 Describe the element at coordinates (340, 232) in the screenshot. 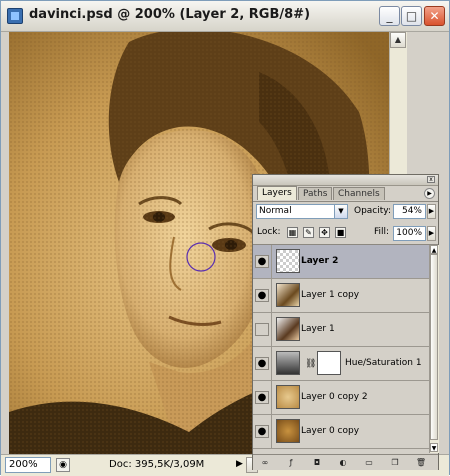

I see `lock-all-padlock-icon: ■` at that location.